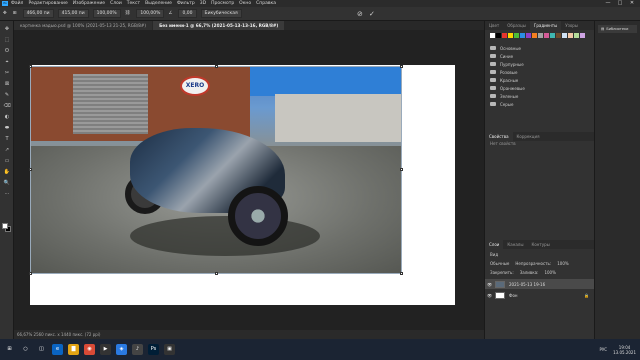 This screenshot has height=360, width=640. What do you see at coordinates (266, 3) in the screenshot?
I see `menu-help: Справка` at bounding box center [266, 3].